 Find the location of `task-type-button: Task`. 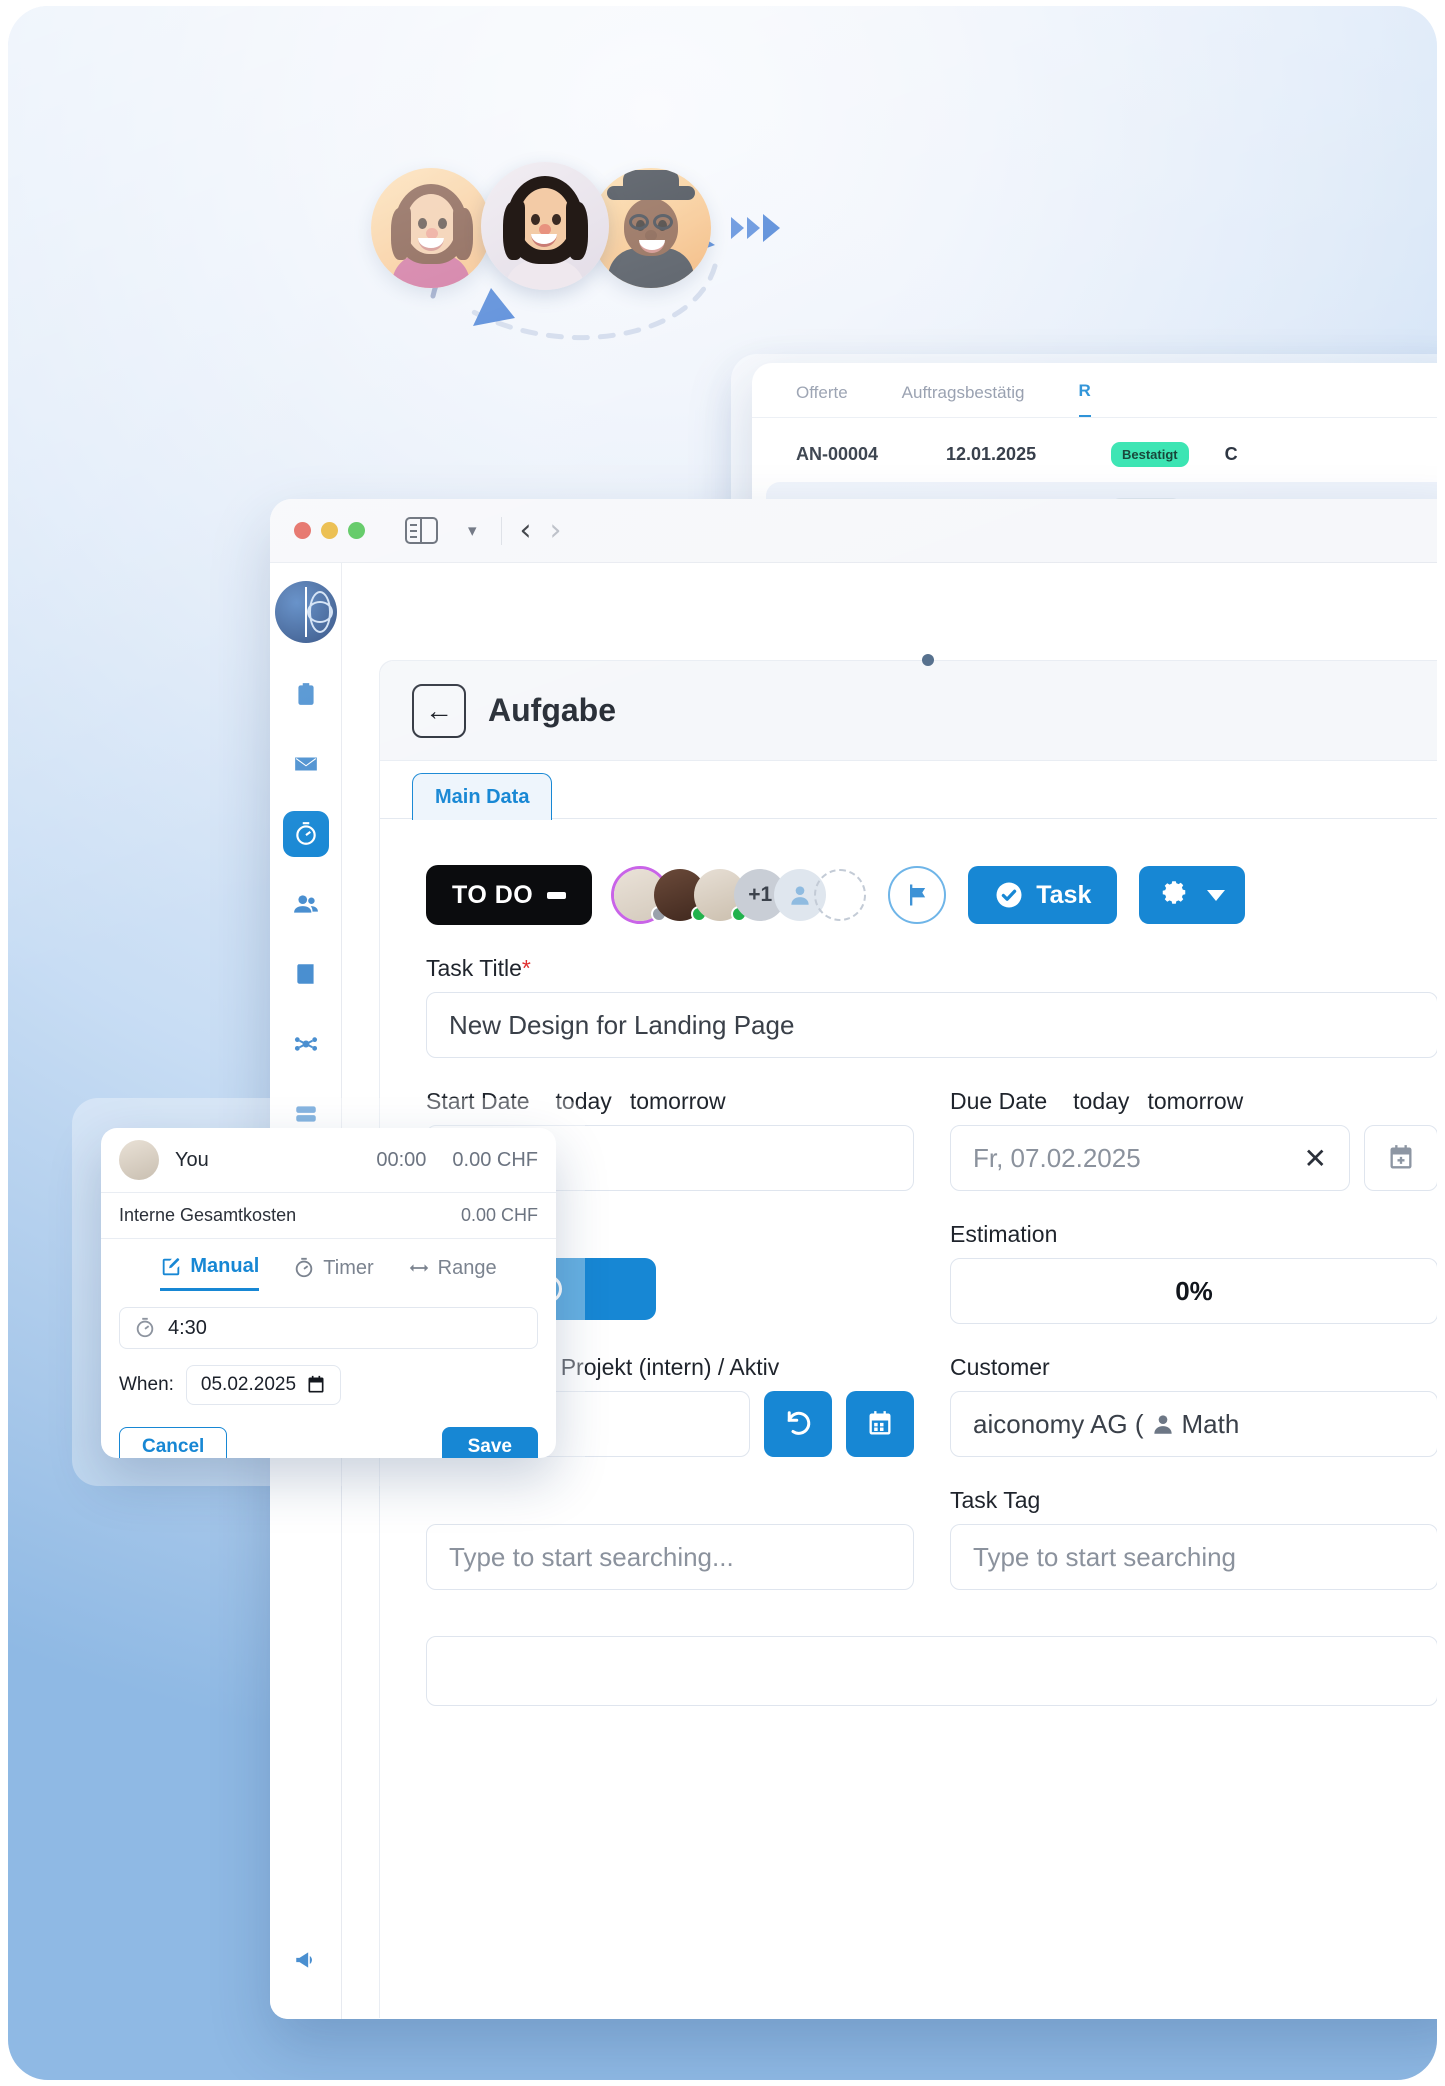

task-type-button: Task is located at coordinates (1043, 895).